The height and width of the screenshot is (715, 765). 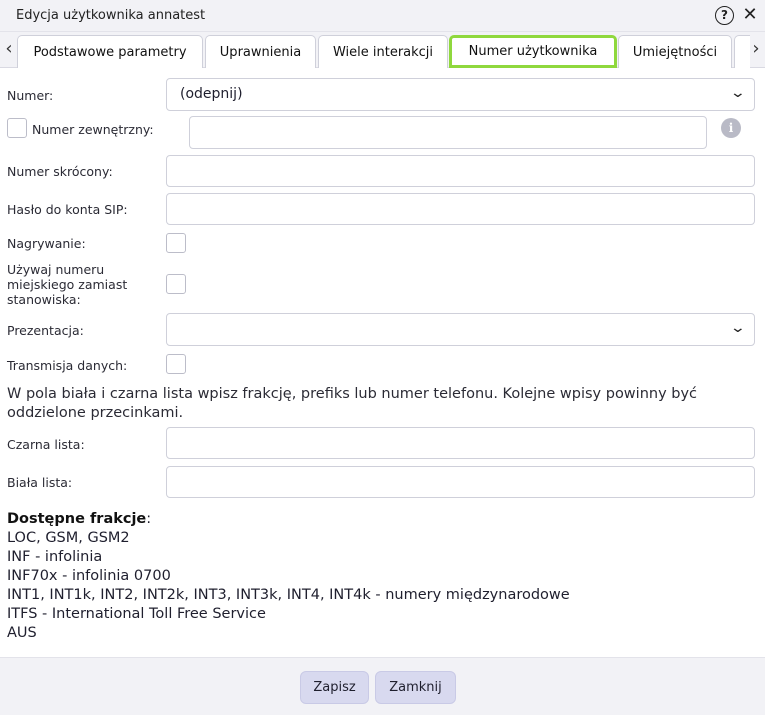 What do you see at coordinates (45, 330) in the screenshot?
I see `presentation-label: Prezentacja:` at bounding box center [45, 330].